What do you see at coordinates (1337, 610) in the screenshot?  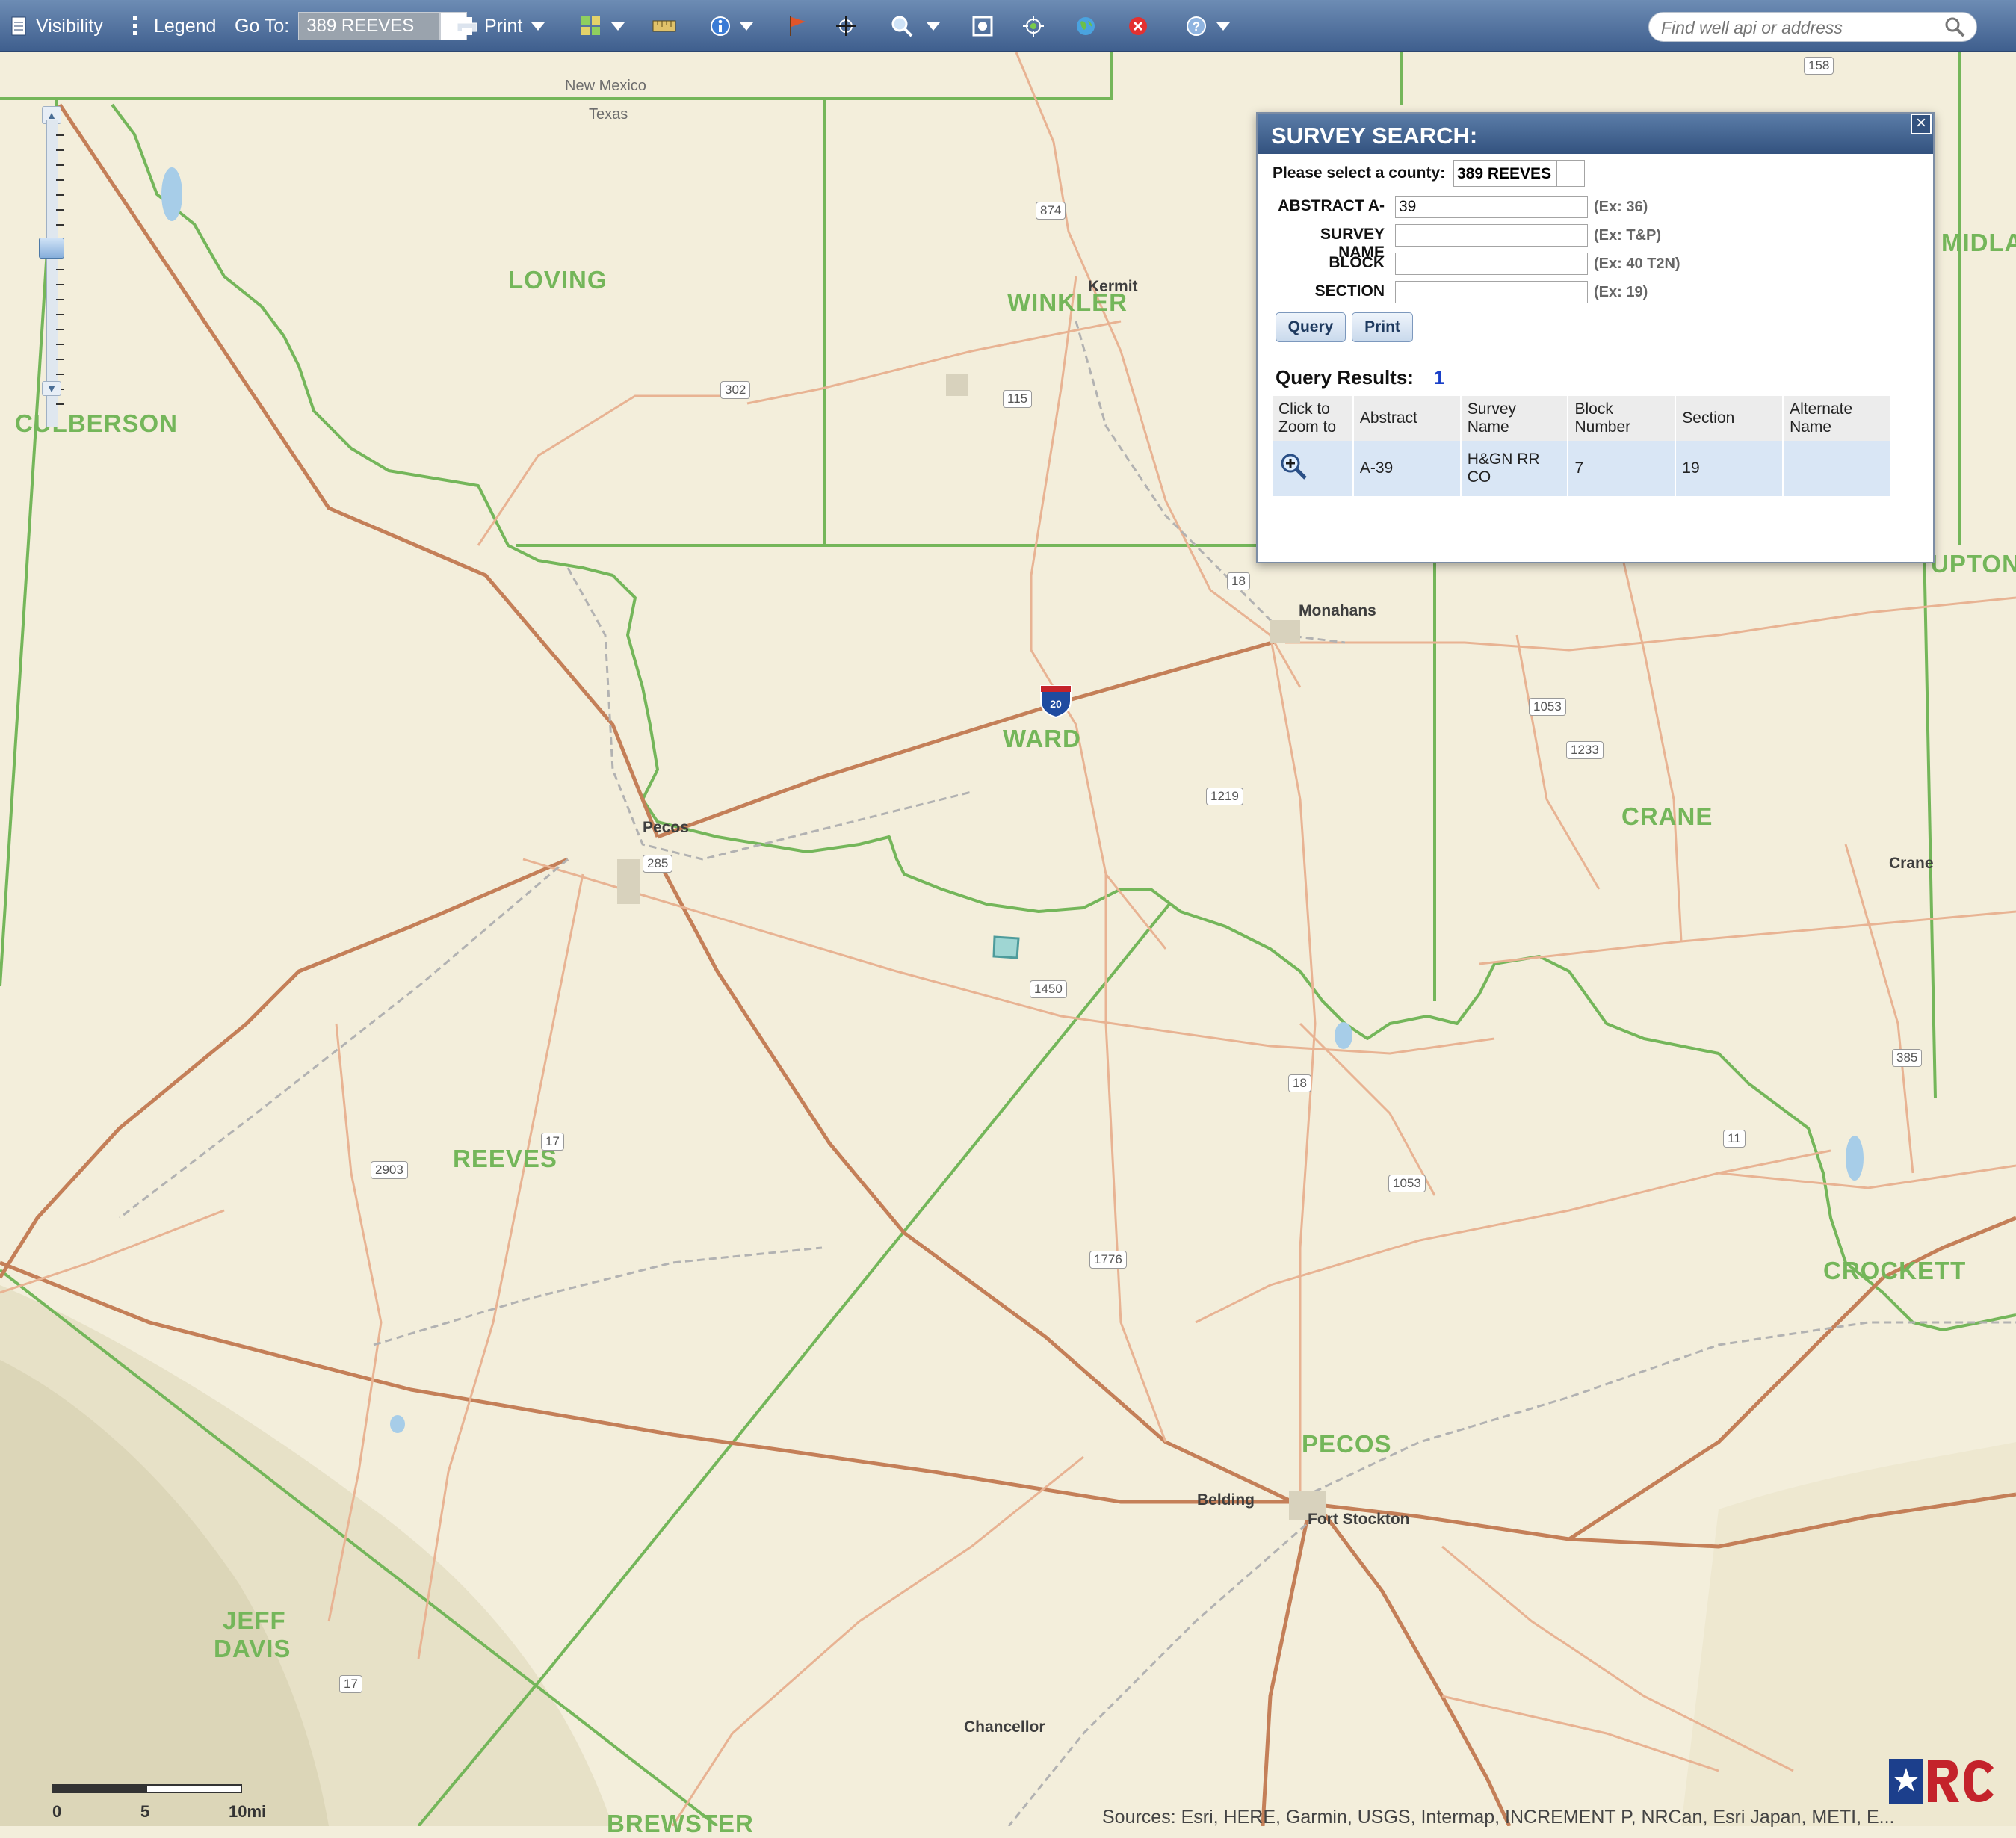 I see `city-label-monahans: Monahans` at bounding box center [1337, 610].